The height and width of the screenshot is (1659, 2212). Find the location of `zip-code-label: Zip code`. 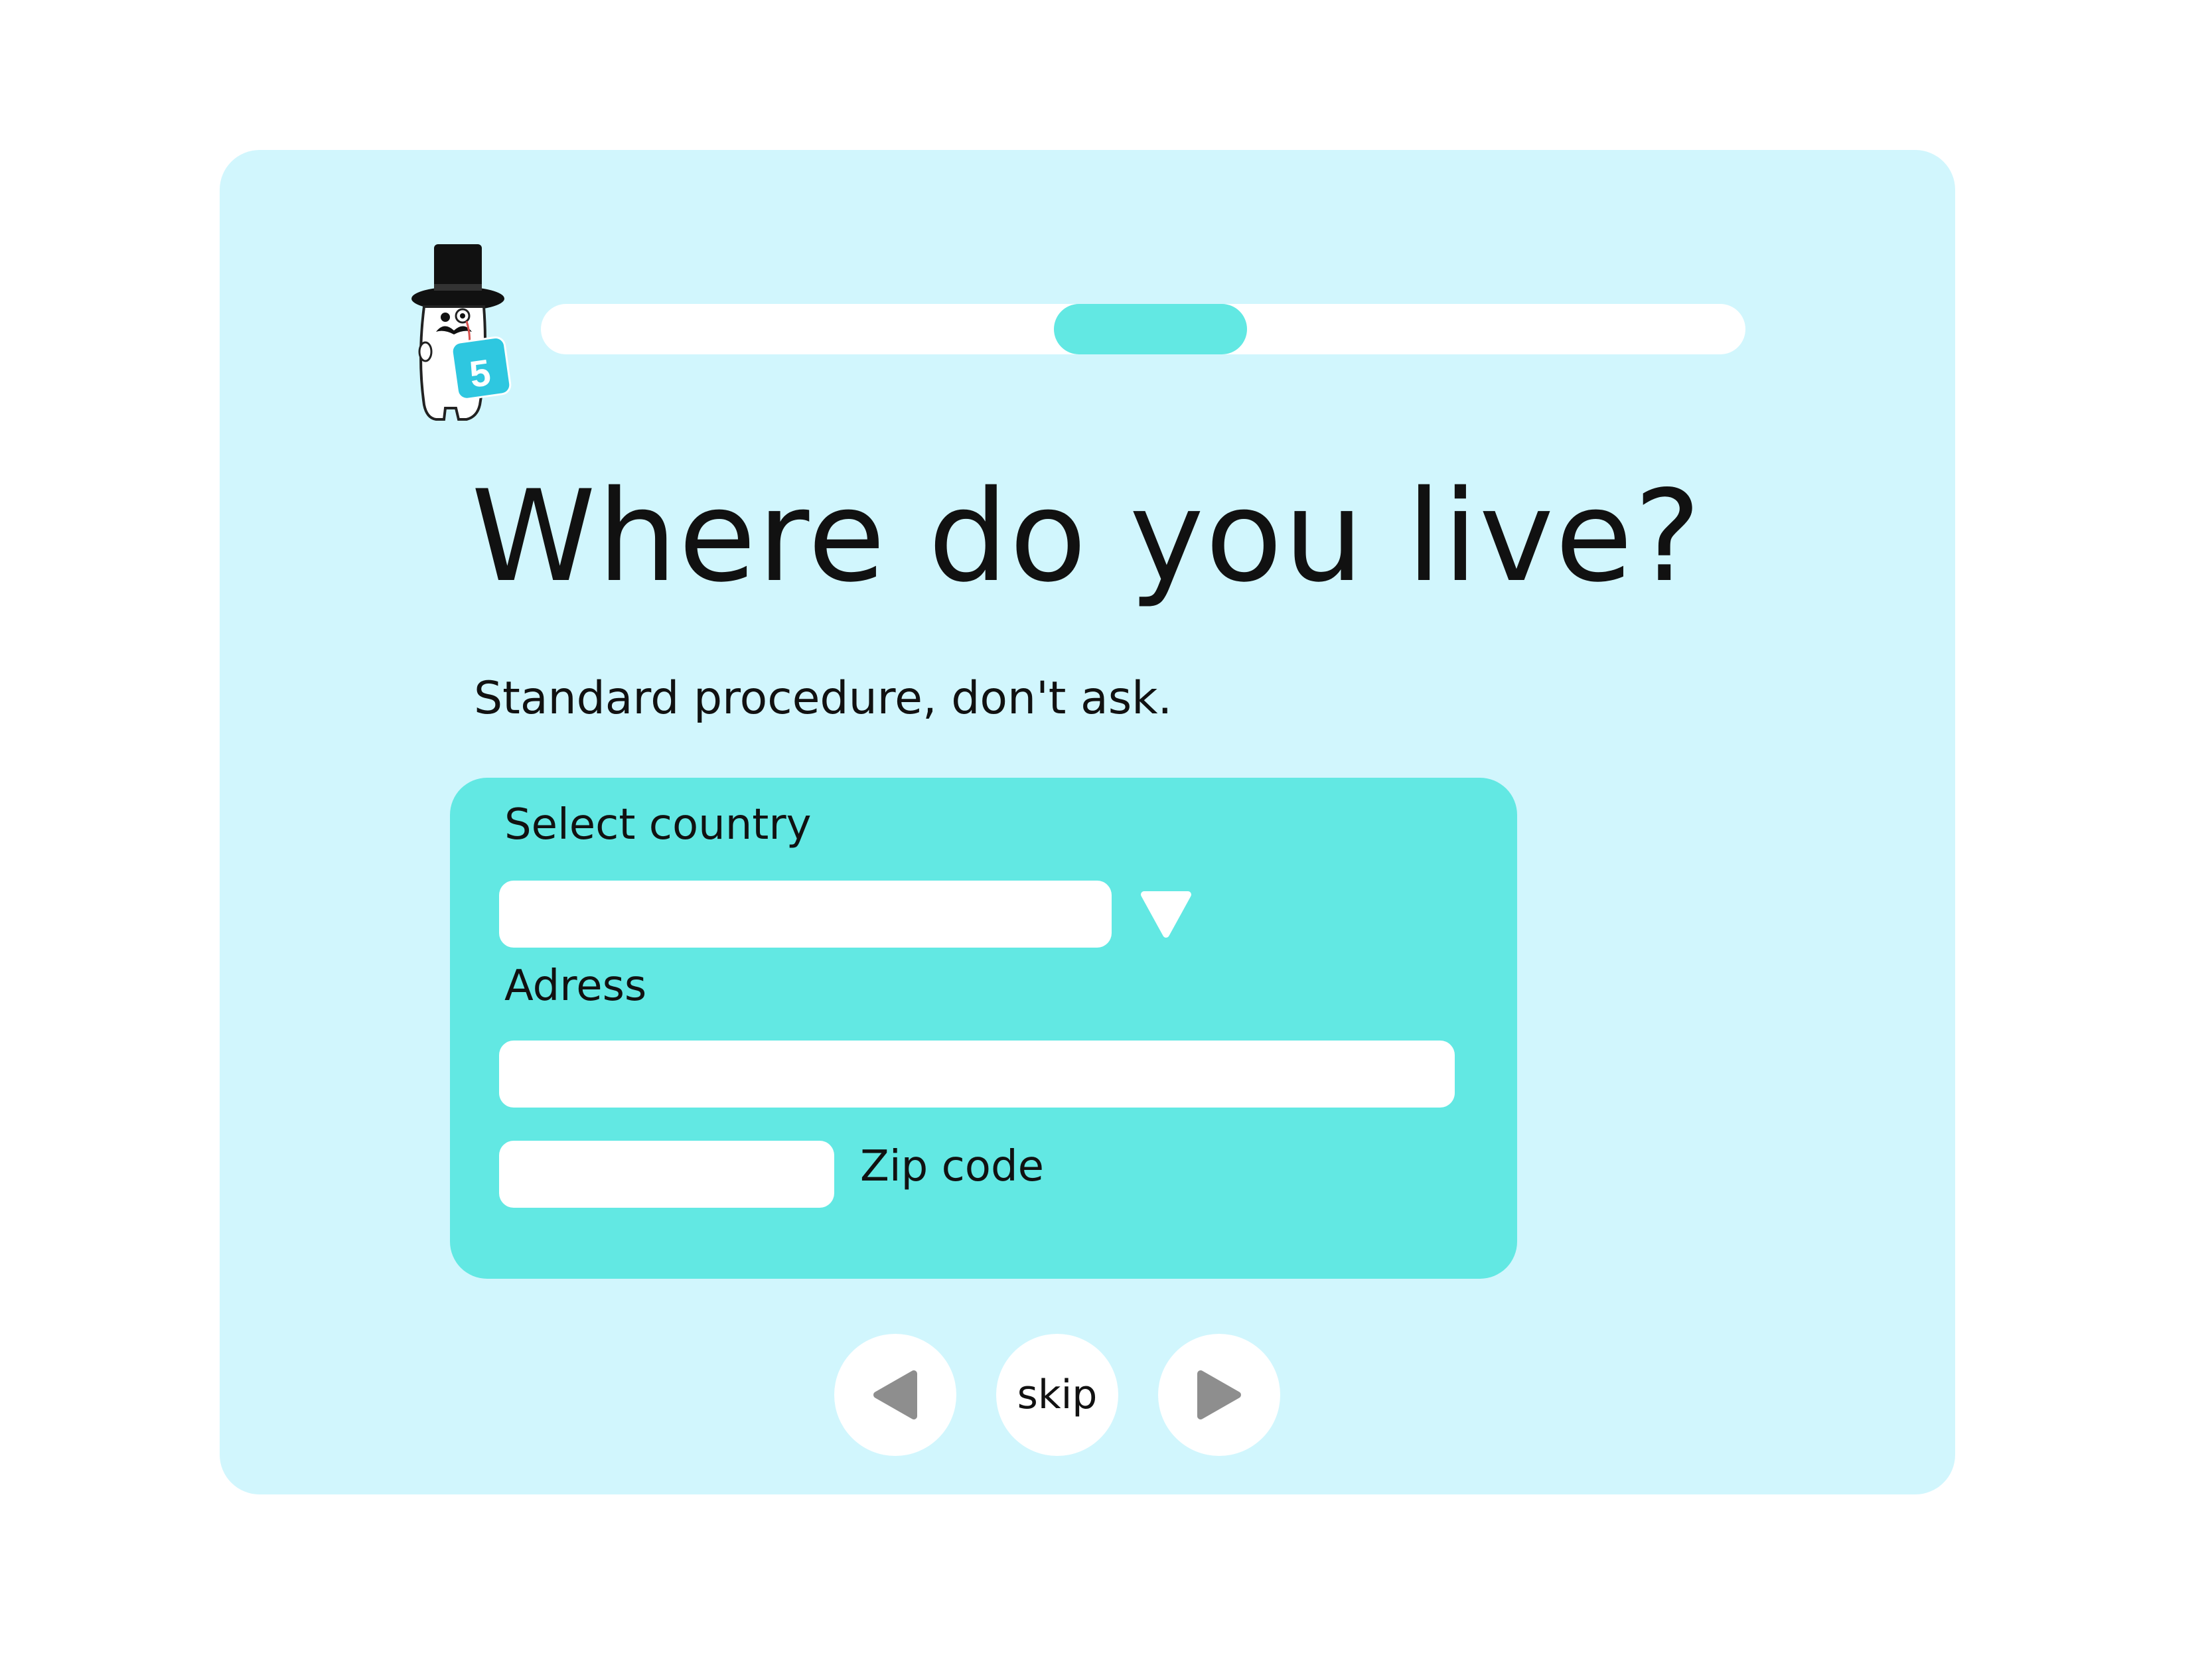

zip-code-label: Zip code is located at coordinates (952, 1166).